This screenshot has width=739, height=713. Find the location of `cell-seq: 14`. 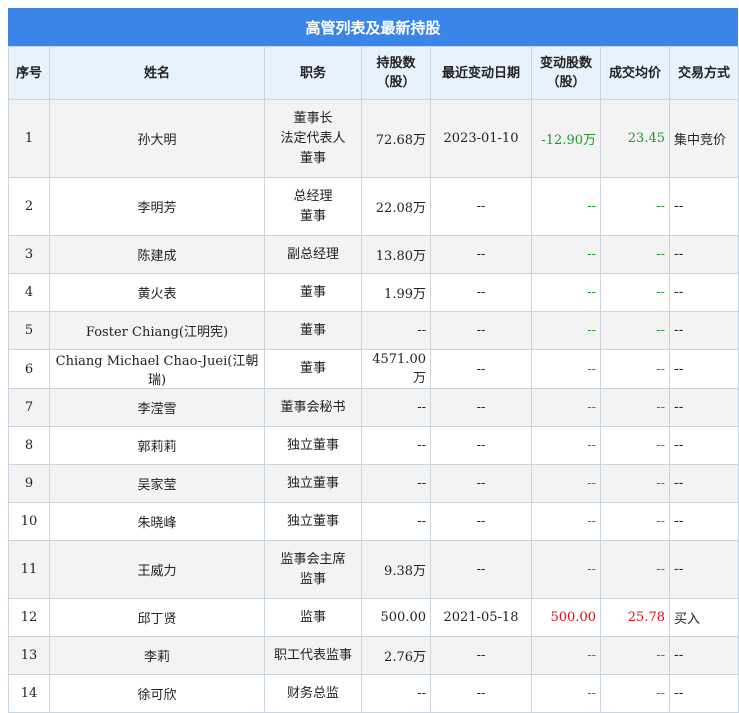

cell-seq: 14 is located at coordinates (29, 693).